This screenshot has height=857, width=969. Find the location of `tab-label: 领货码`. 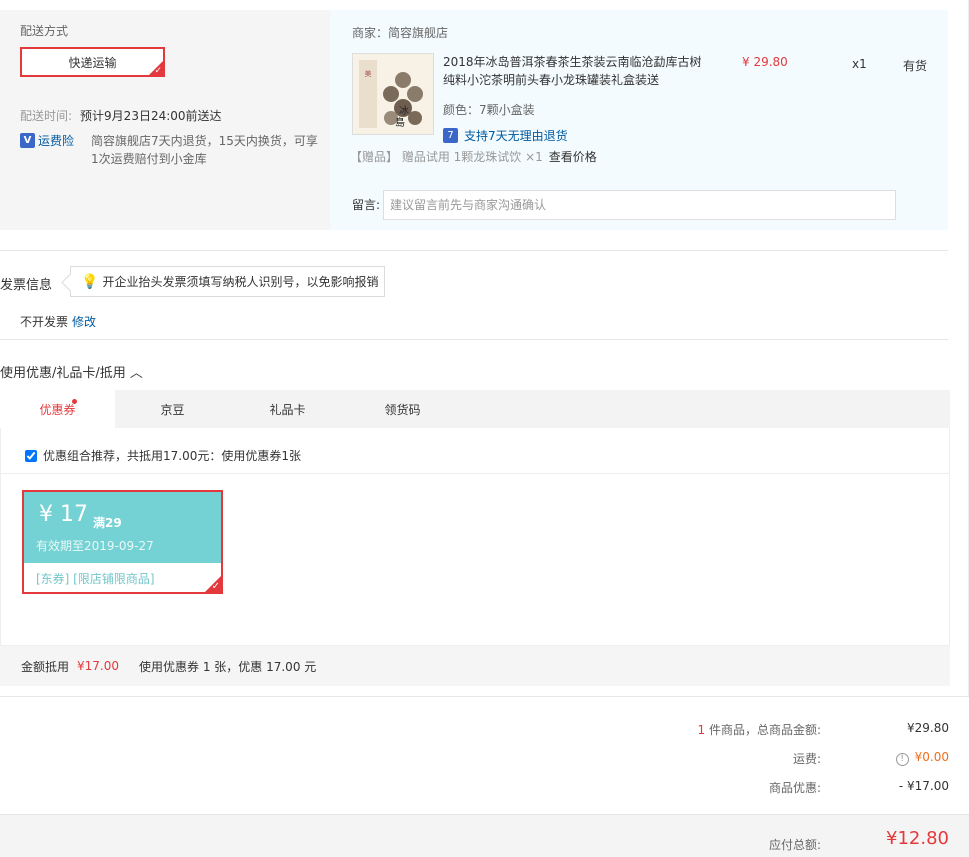

tab-label: 领货码 is located at coordinates (402, 409).